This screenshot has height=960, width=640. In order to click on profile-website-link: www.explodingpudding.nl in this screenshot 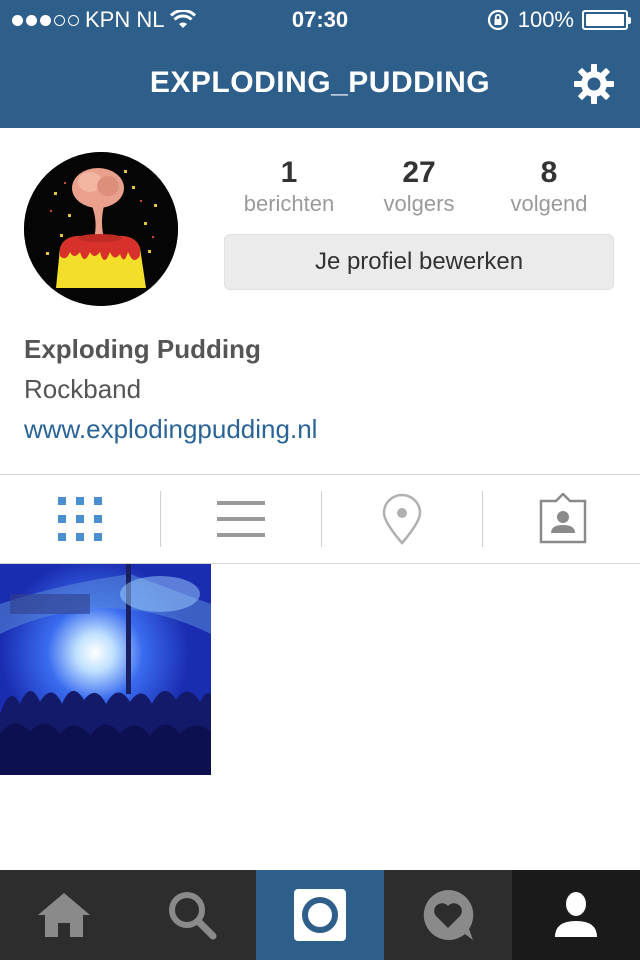, I will do `click(170, 429)`.